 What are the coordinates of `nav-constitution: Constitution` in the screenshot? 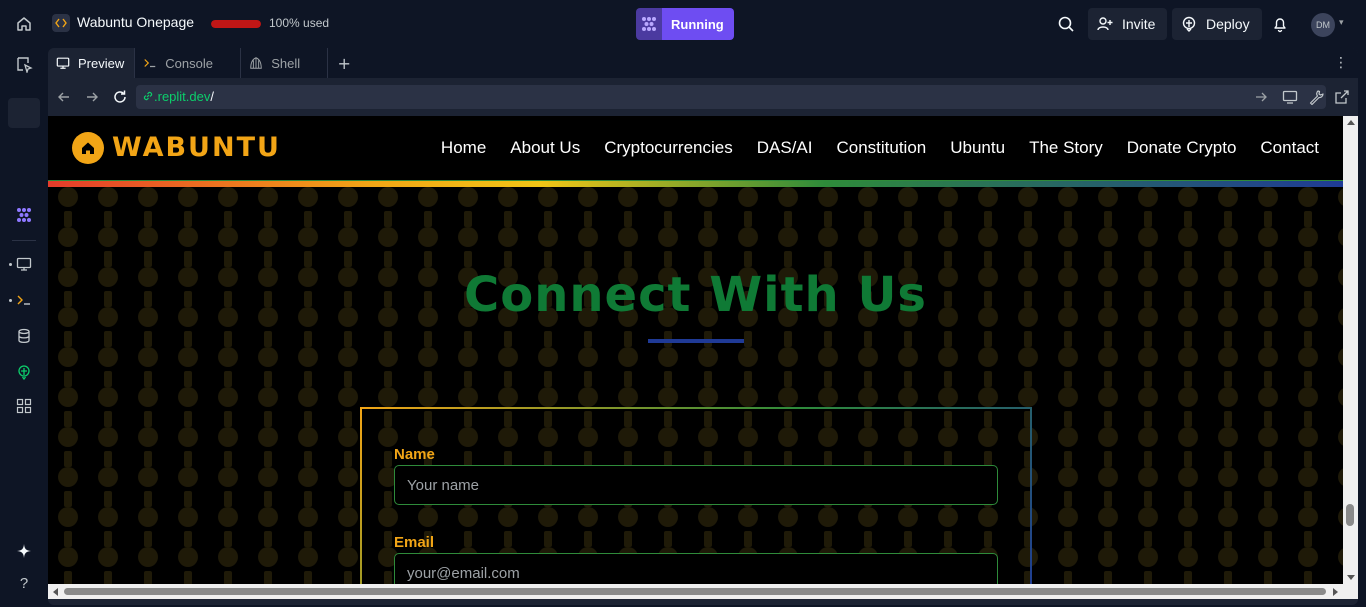 It's located at (881, 148).